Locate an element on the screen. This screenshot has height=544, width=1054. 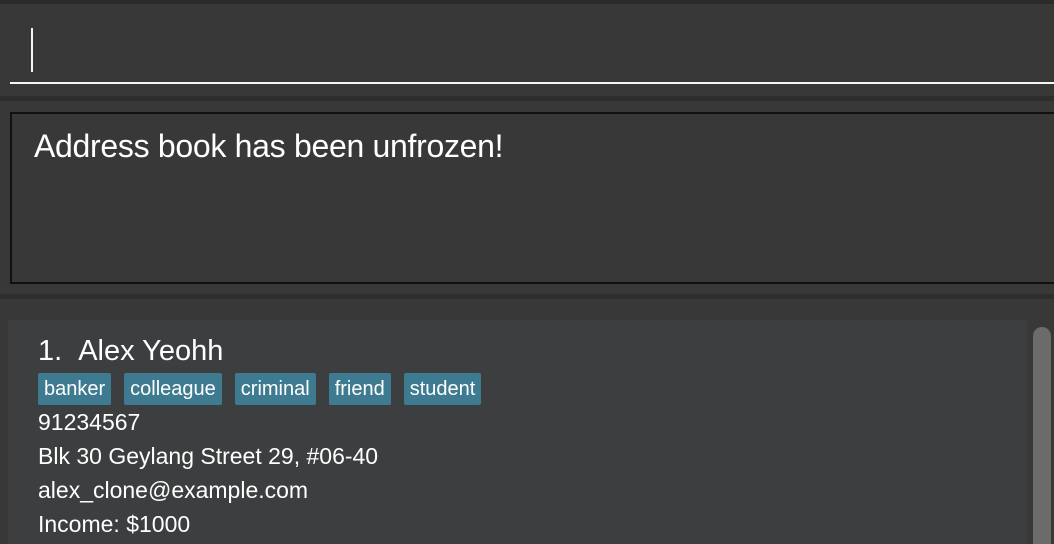
person-name: Alex Yeohh is located at coordinates (151, 351).